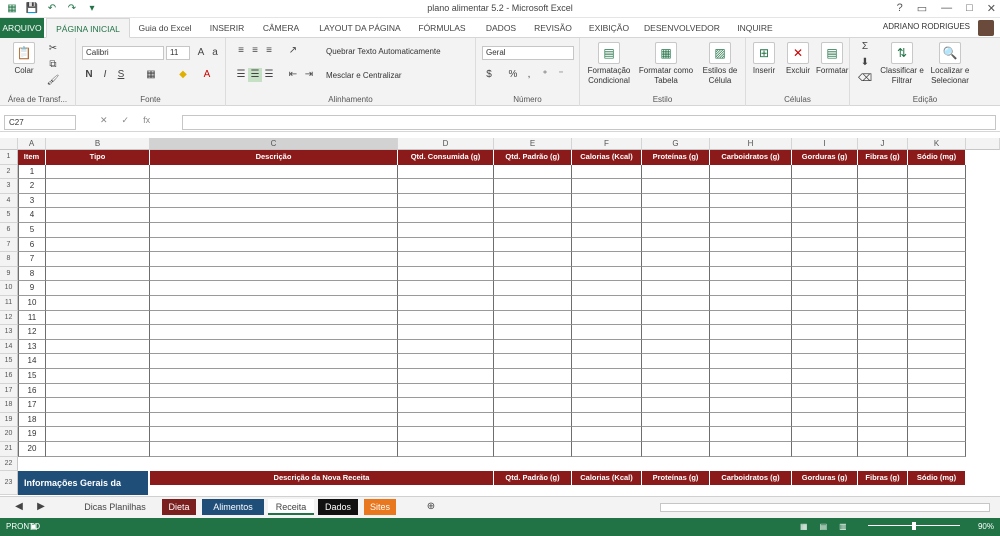 The width and height of the screenshot is (1000, 536). What do you see at coordinates (442, 28) in the screenshot?
I see `tab-formulas: FÓRMULAS` at bounding box center [442, 28].